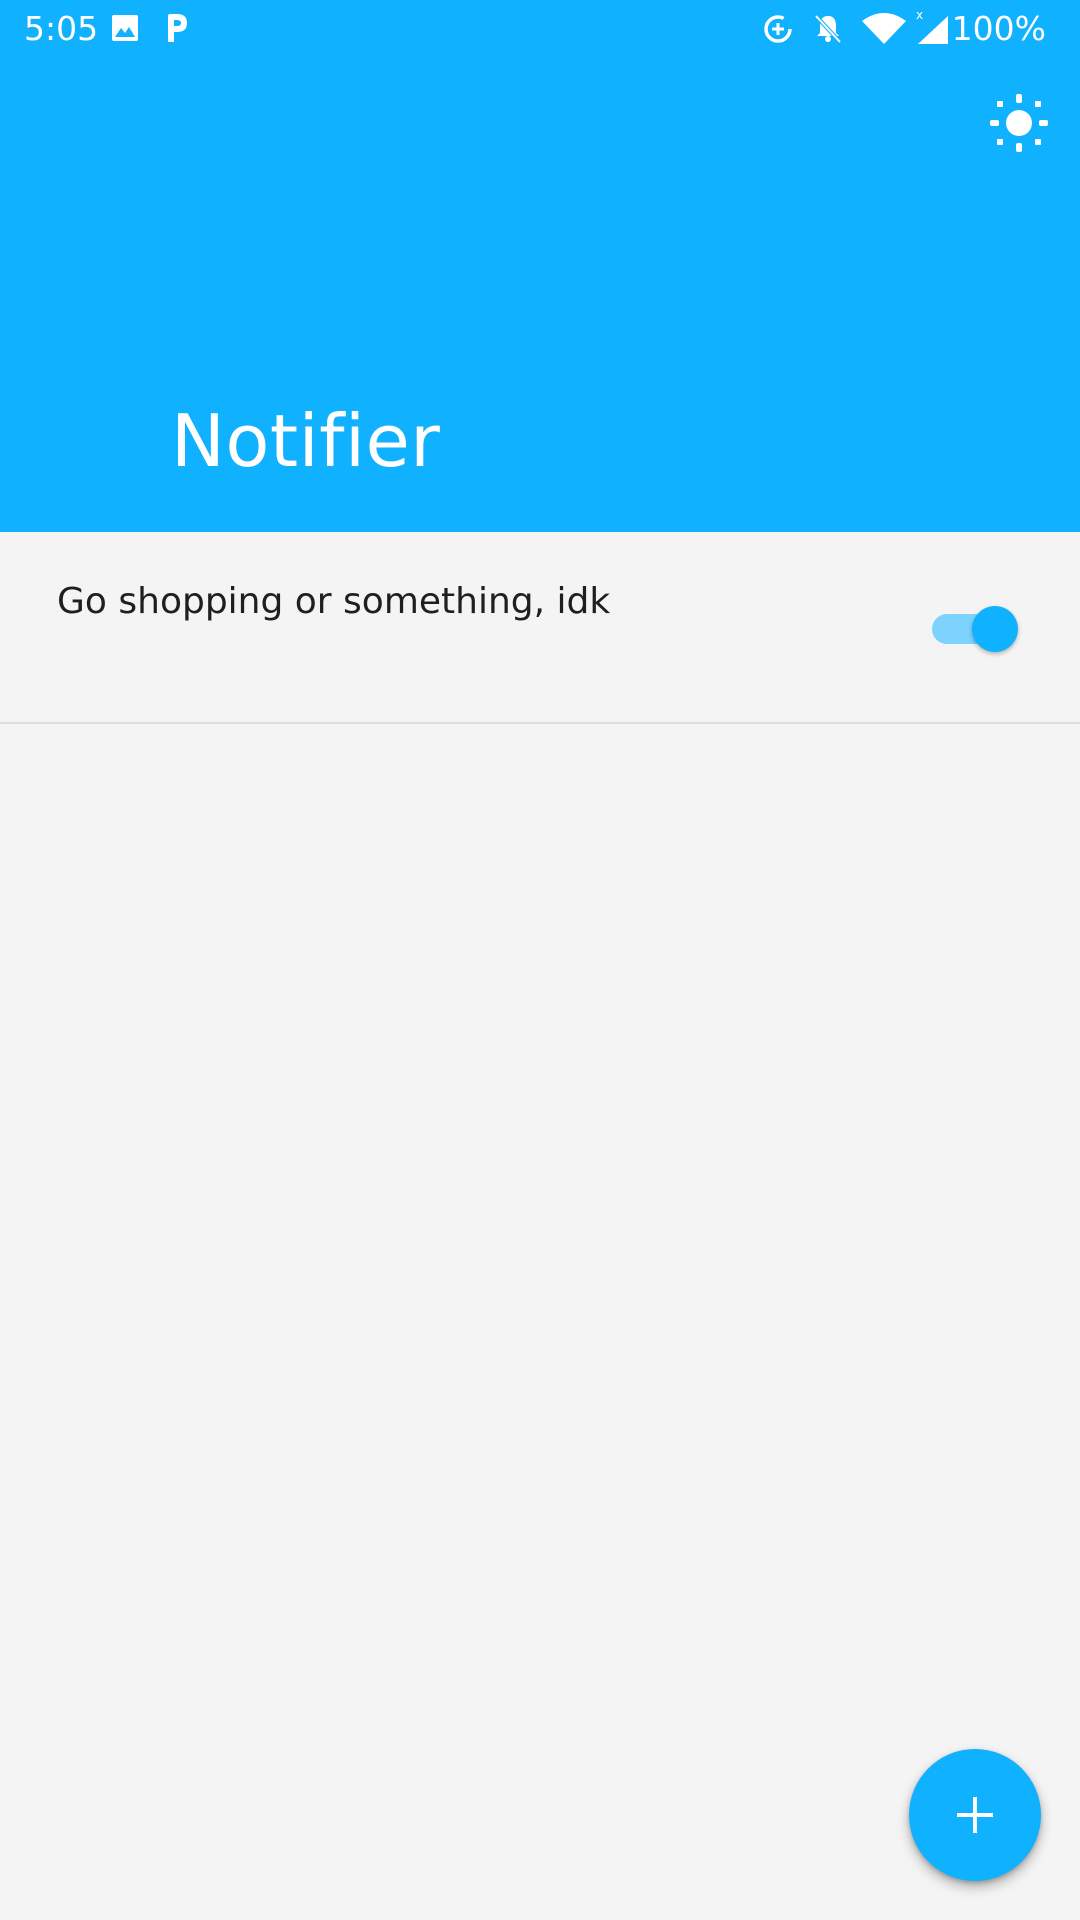 The image size is (1080, 1920). I want to click on image-icon, so click(125, 28).